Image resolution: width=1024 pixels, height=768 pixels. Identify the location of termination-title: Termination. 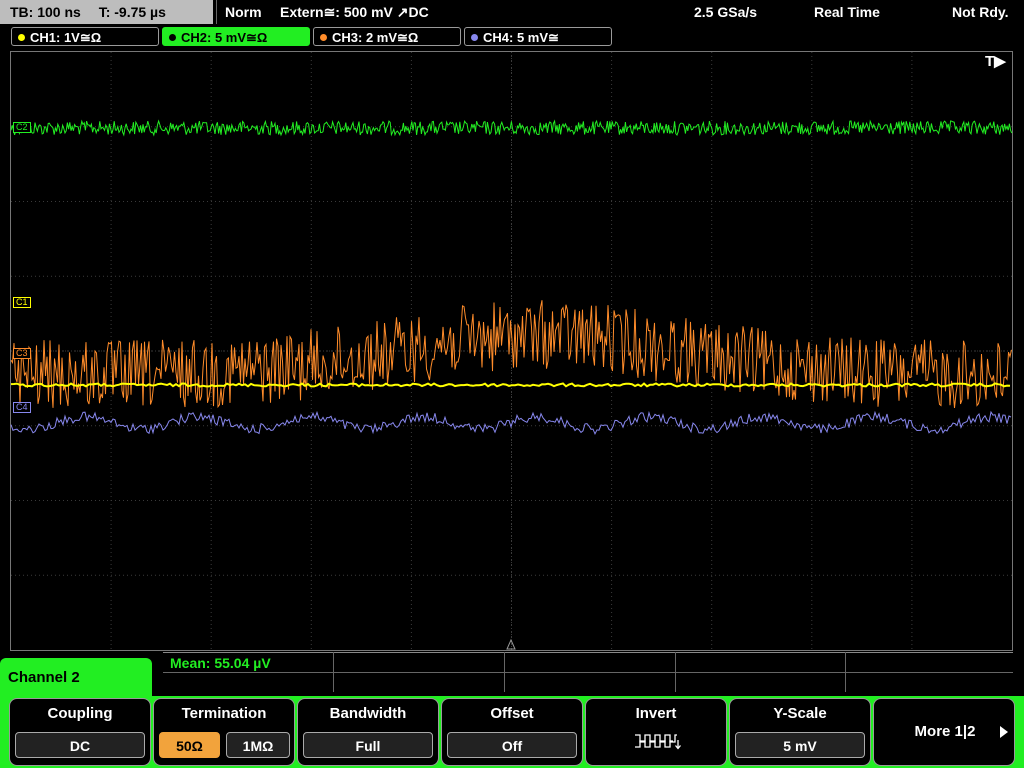
(224, 713).